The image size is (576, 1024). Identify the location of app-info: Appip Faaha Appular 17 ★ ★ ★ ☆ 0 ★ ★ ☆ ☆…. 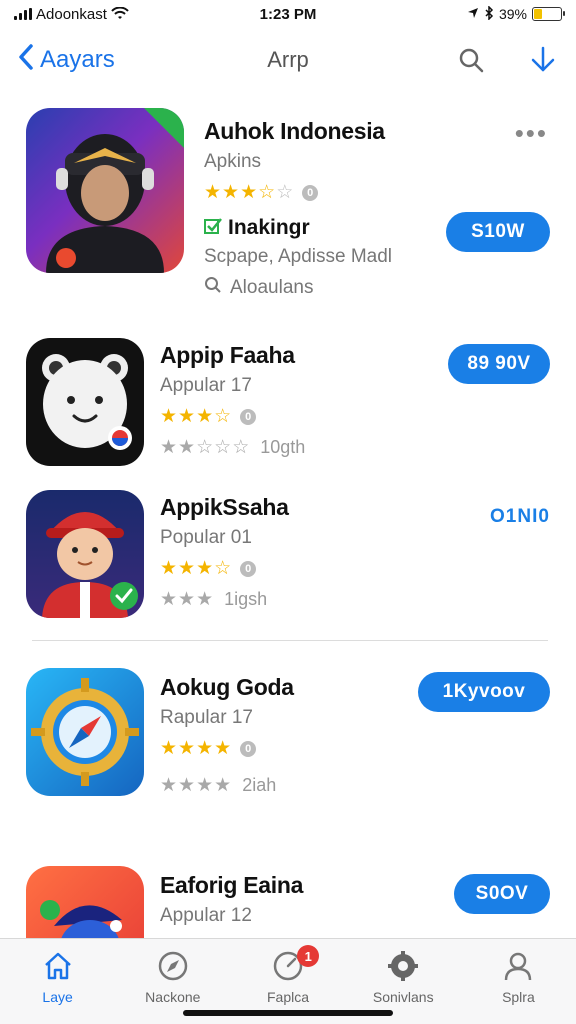
(232, 400).